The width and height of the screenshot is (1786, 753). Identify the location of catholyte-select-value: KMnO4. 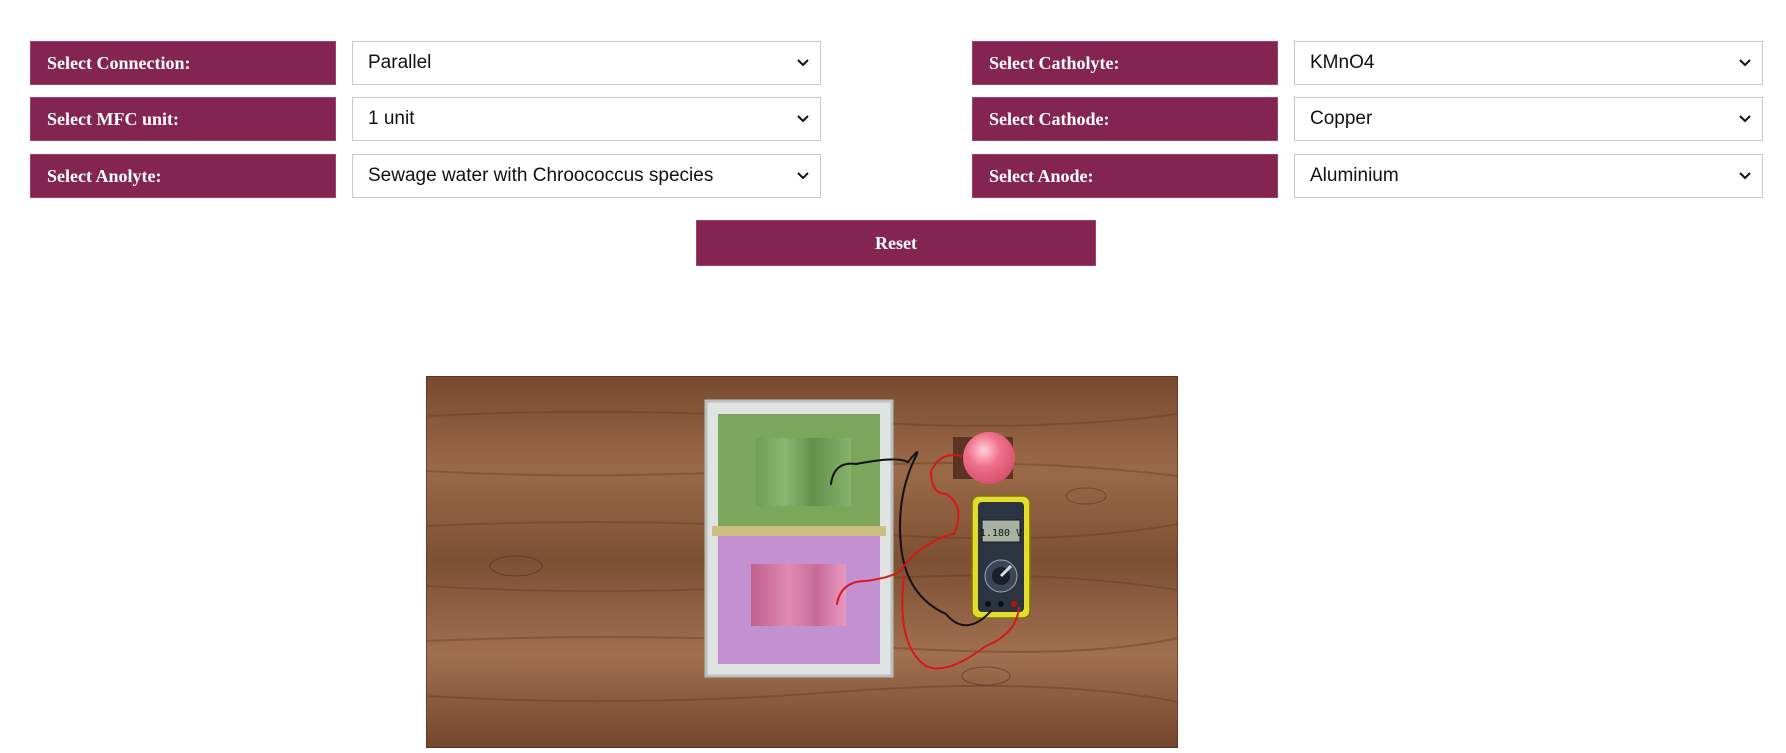
(1342, 62).